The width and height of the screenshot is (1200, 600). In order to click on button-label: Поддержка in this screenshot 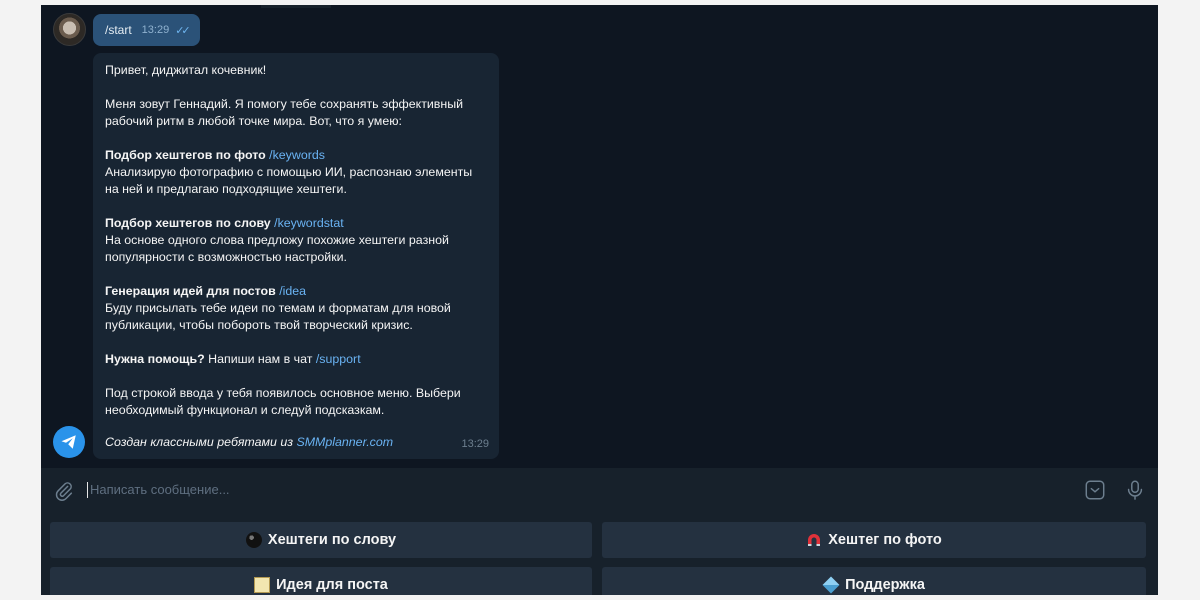, I will do `click(885, 585)`.